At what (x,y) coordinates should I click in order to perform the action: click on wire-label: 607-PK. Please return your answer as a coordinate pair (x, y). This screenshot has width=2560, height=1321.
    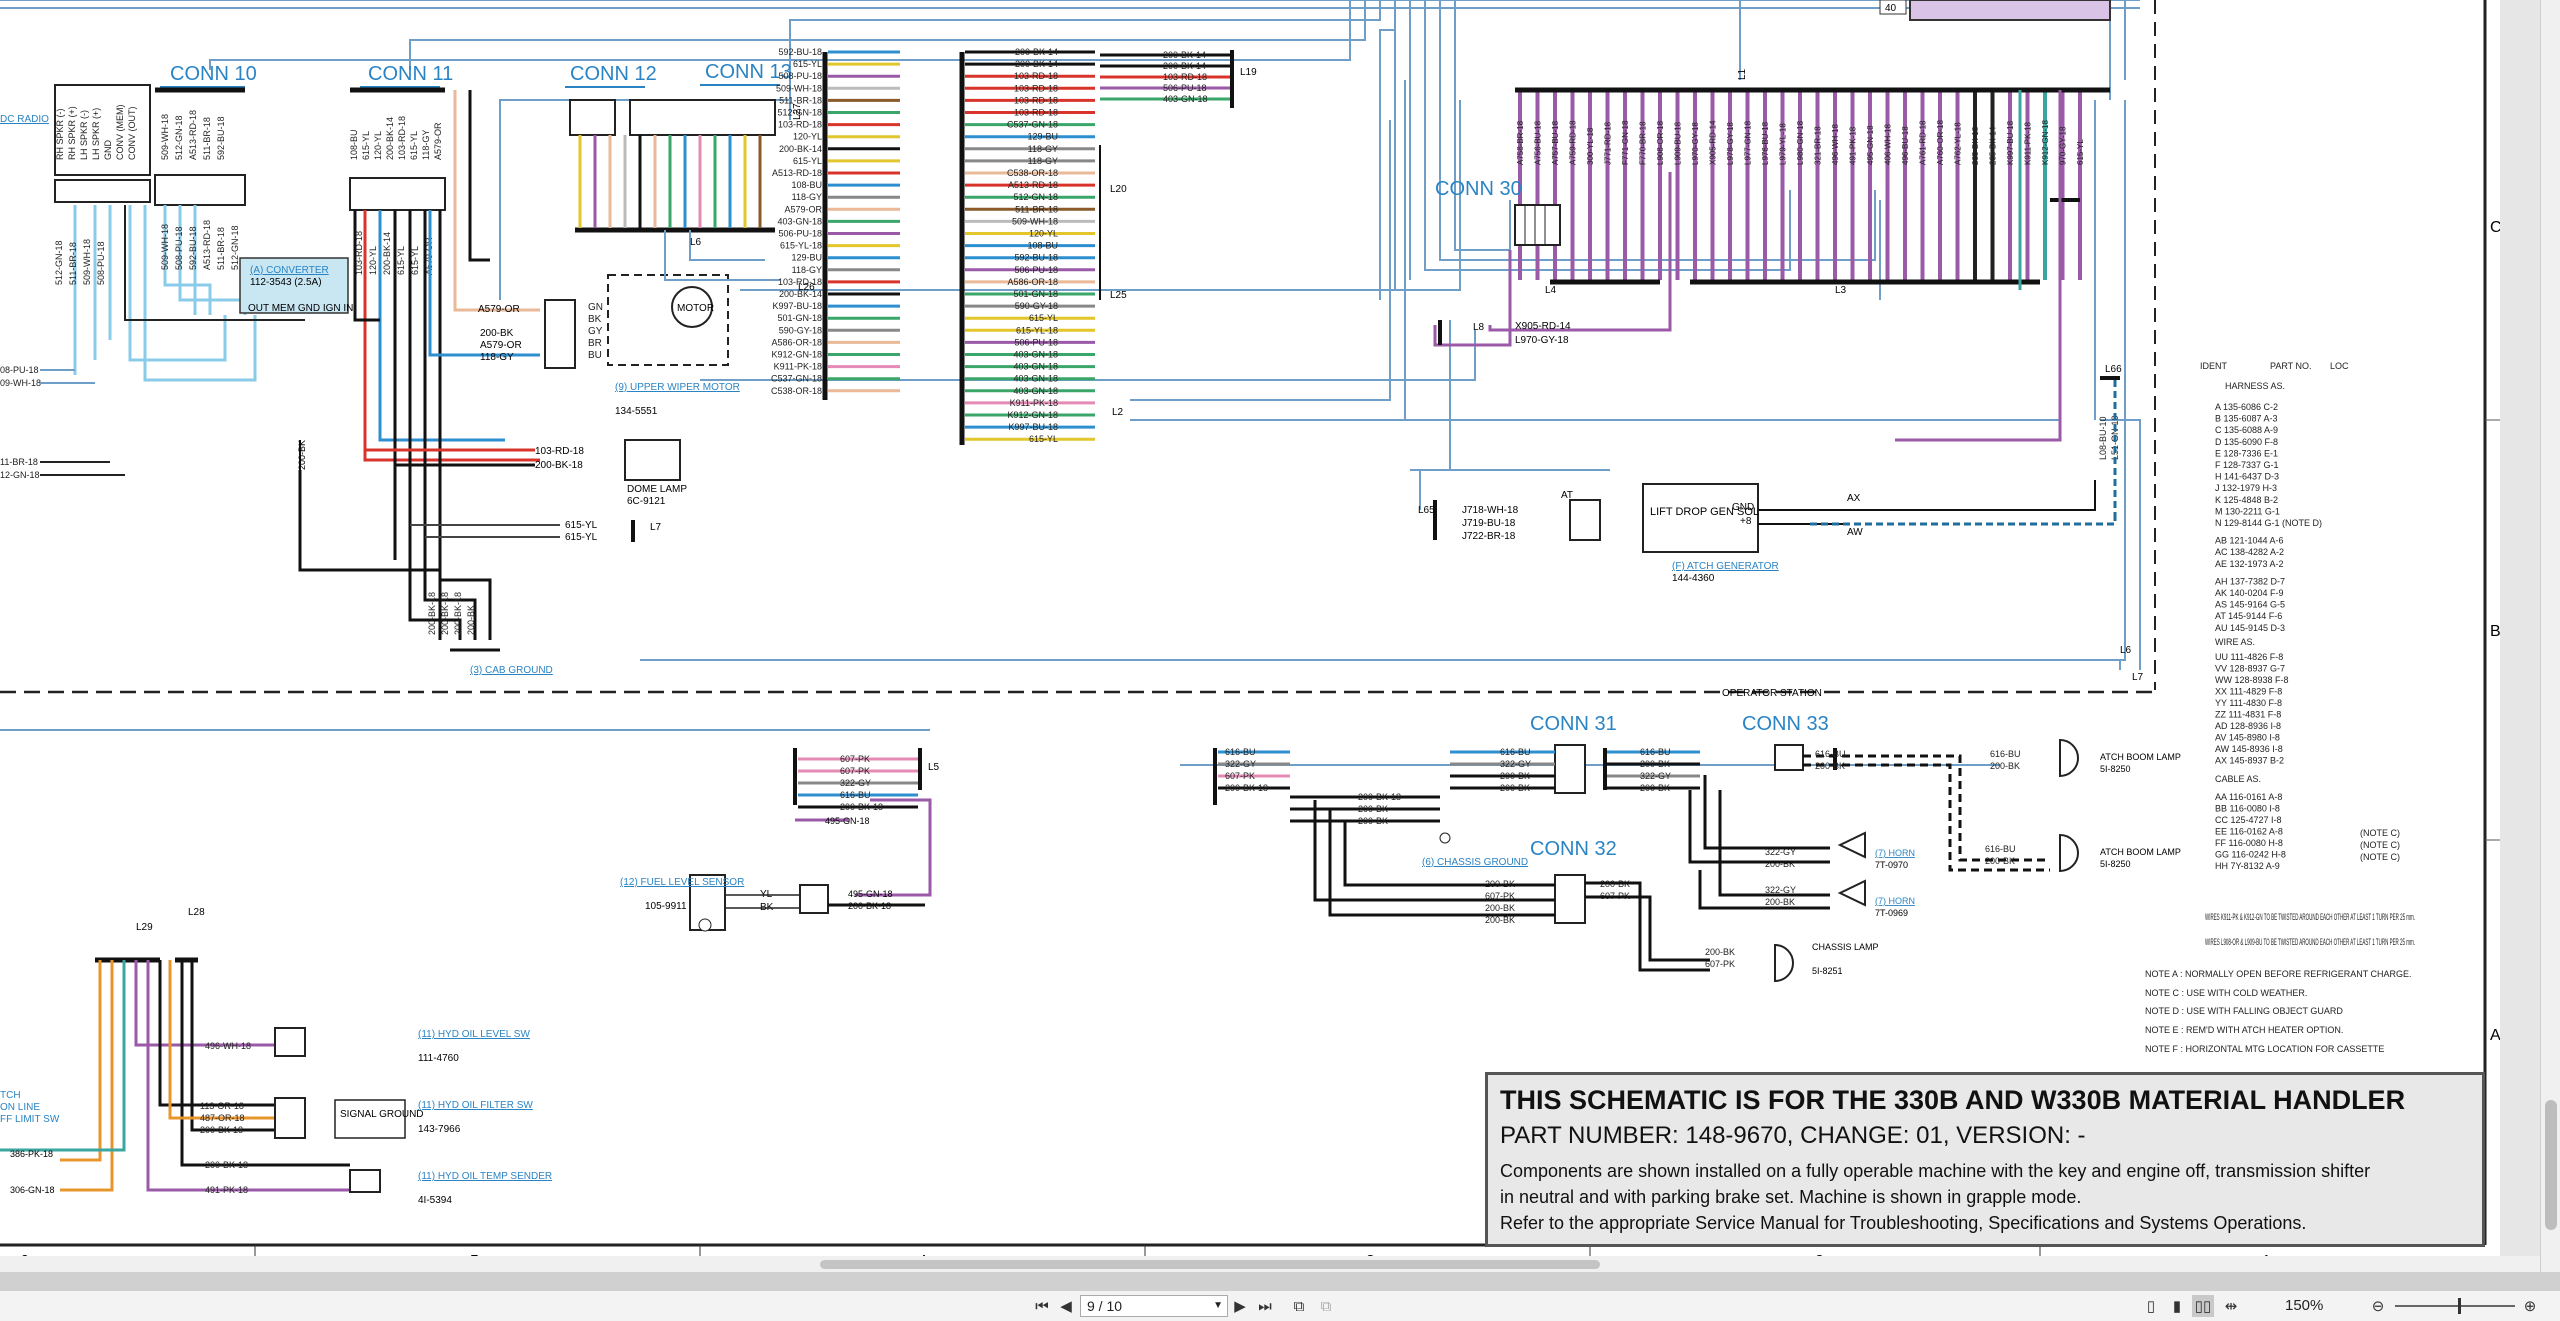
    Looking at the image, I should click on (855, 759).